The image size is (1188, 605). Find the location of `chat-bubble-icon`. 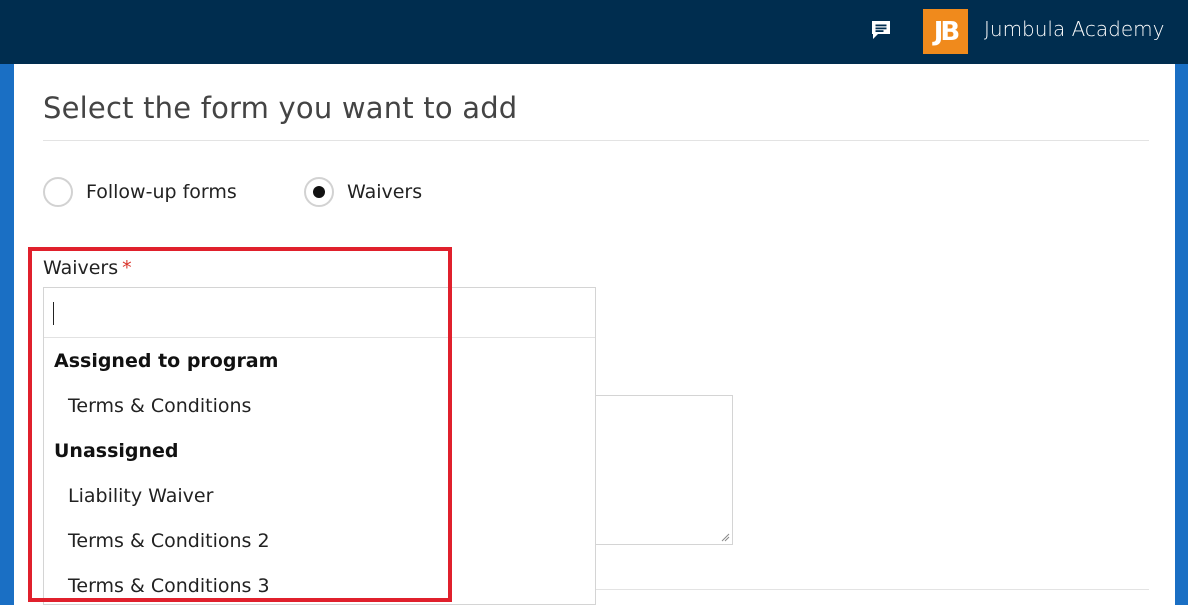

chat-bubble-icon is located at coordinates (881, 30).